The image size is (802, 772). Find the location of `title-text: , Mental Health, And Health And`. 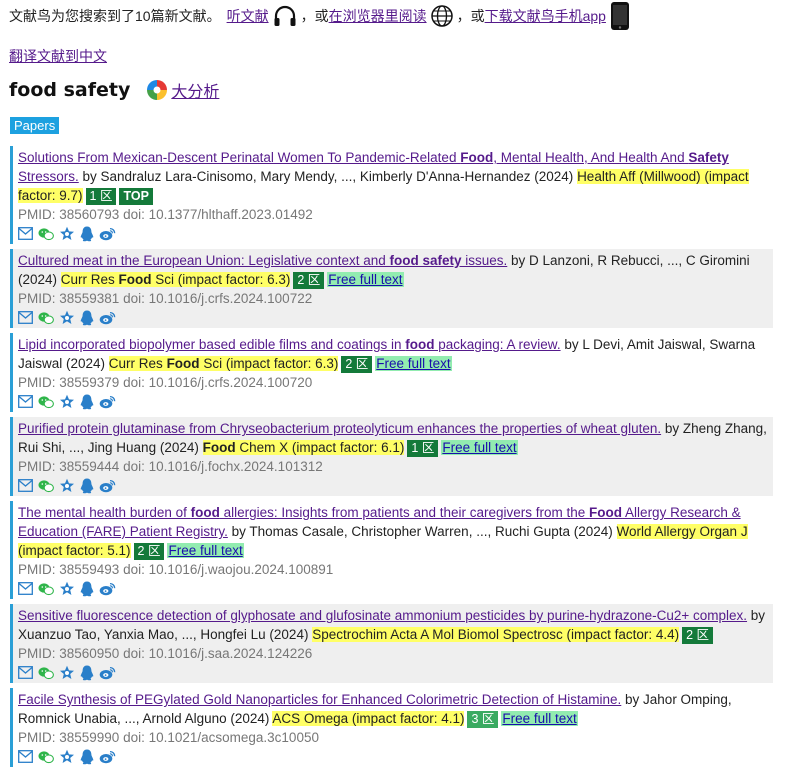

title-text: , Mental Health, And Health And is located at coordinates (591, 157).